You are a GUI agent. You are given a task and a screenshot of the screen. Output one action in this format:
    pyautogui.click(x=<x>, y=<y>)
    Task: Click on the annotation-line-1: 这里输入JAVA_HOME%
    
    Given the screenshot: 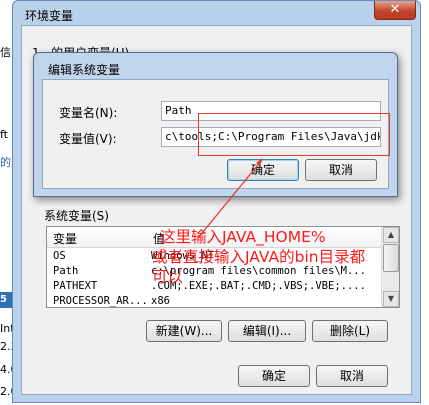 What is the action you would take?
    pyautogui.click(x=243, y=237)
    